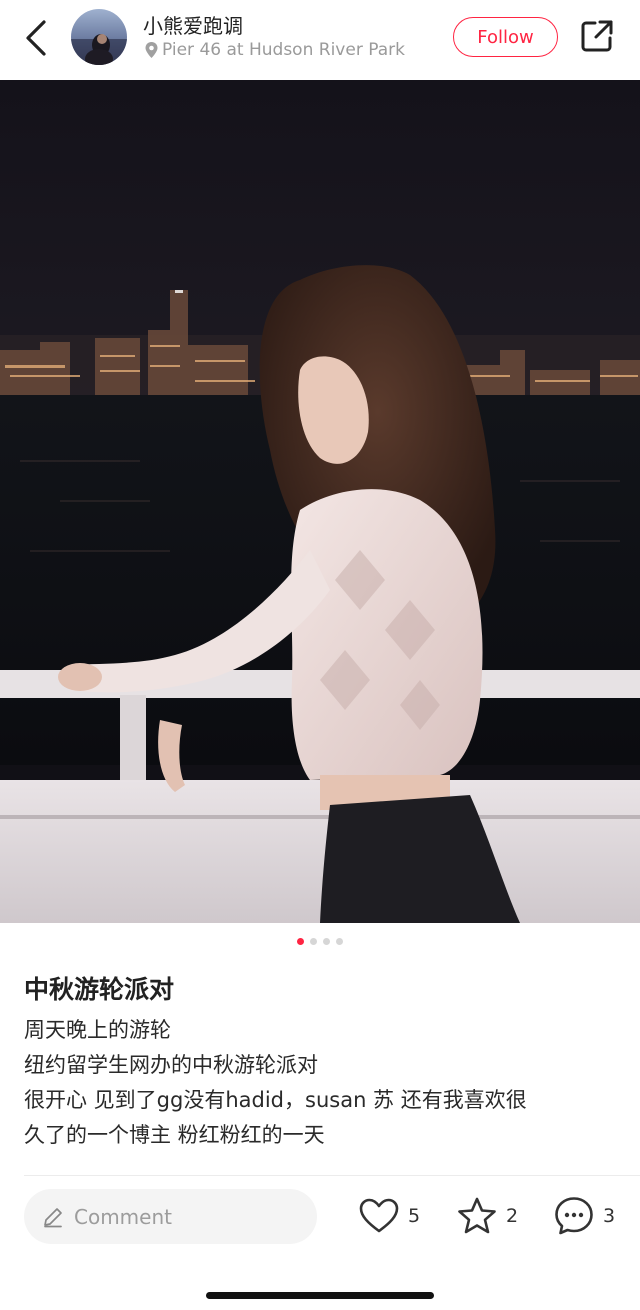 The height and width of the screenshot is (1310, 640). I want to click on location-text: Pier 46 at Hudson River Park, so click(283, 50).